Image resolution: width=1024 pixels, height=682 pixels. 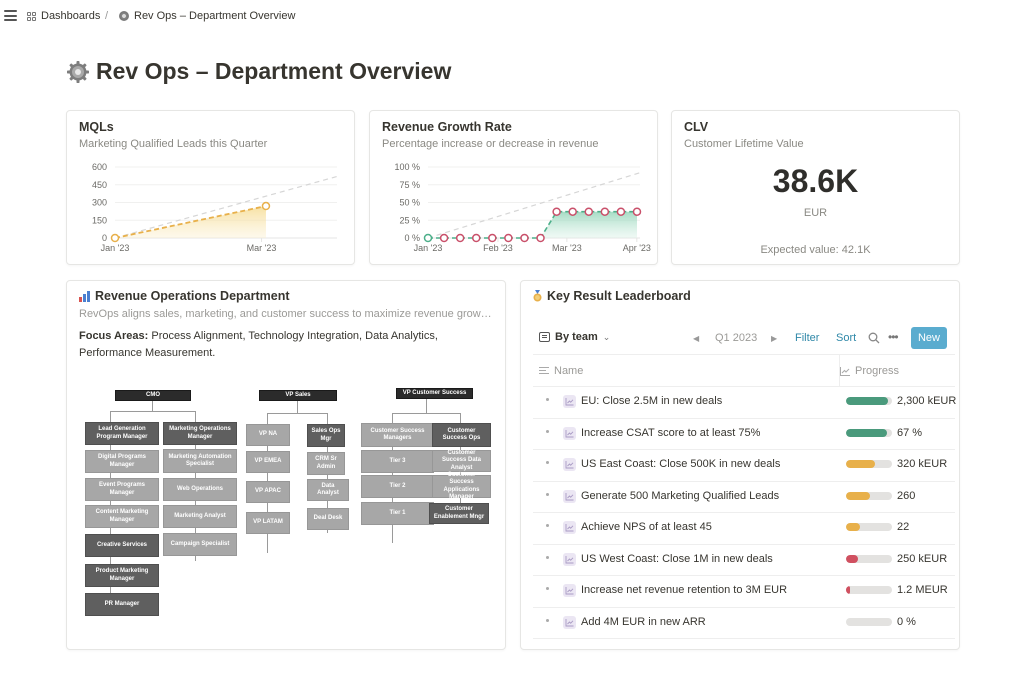 What do you see at coordinates (409, 203) in the screenshot?
I see `y-tick-label: 50 %` at bounding box center [409, 203].